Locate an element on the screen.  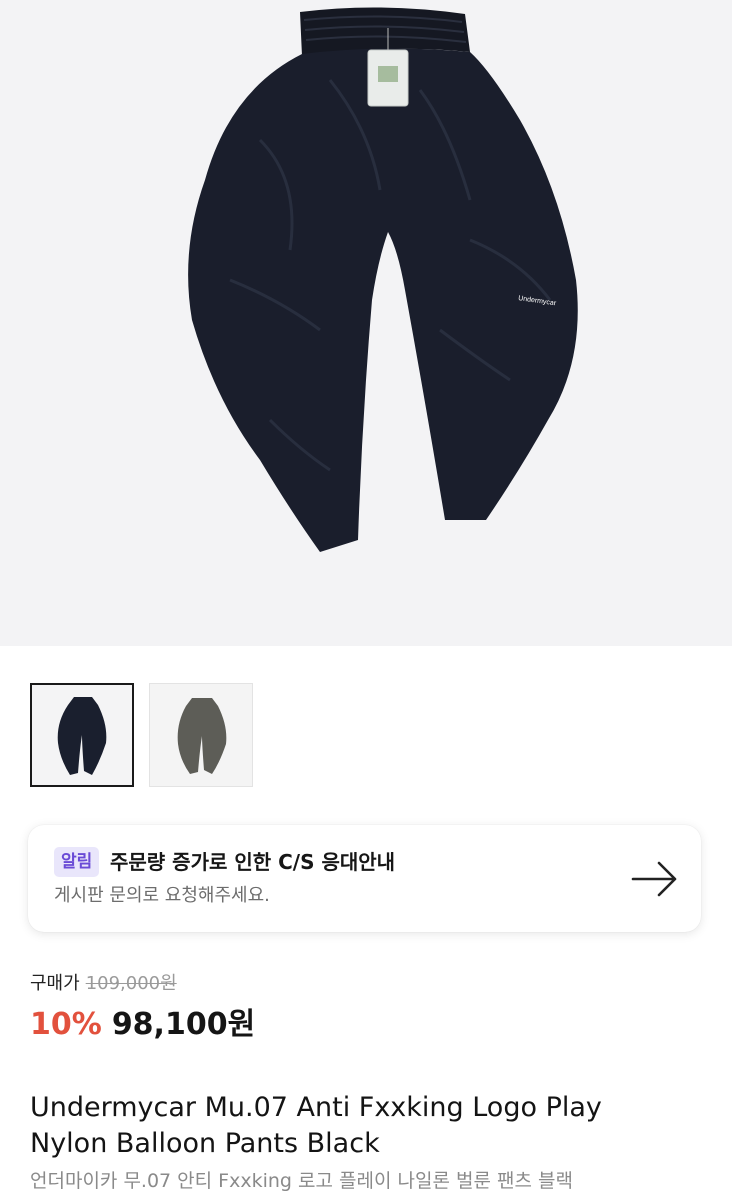
notice-title: 주문량 증가로 인한 C/S 응대안내 is located at coordinates (253, 862).